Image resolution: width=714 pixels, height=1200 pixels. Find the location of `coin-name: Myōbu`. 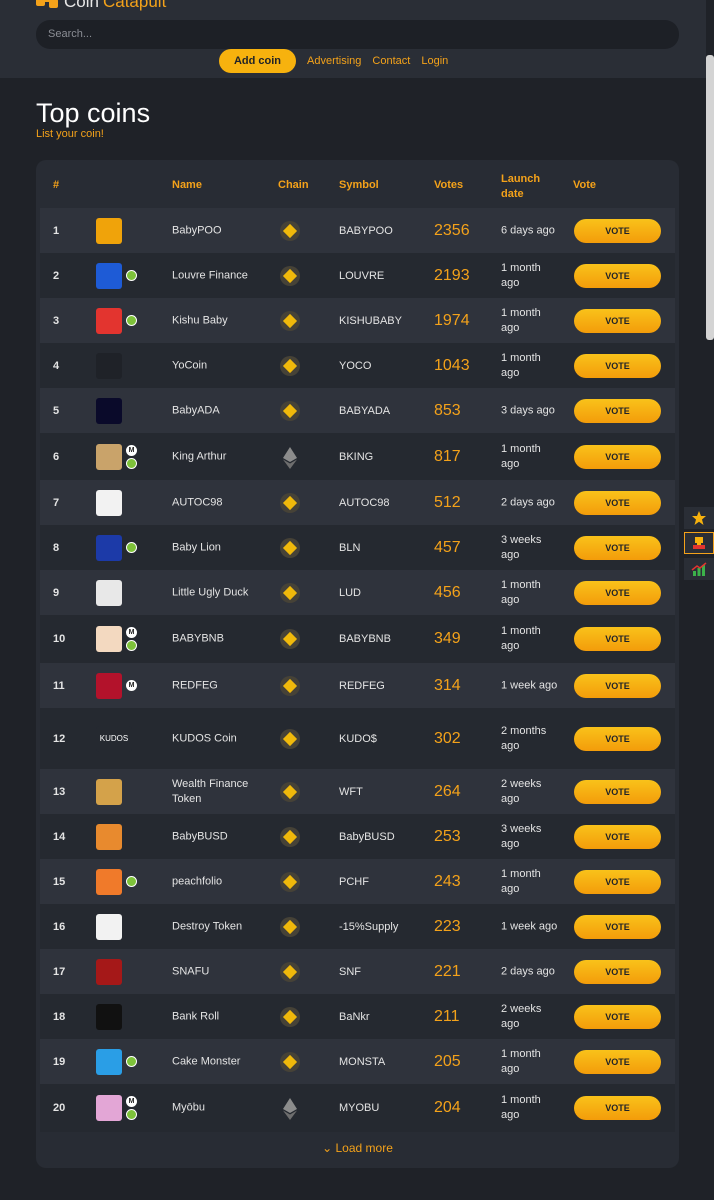

coin-name: Myōbu is located at coordinates (219, 1108).